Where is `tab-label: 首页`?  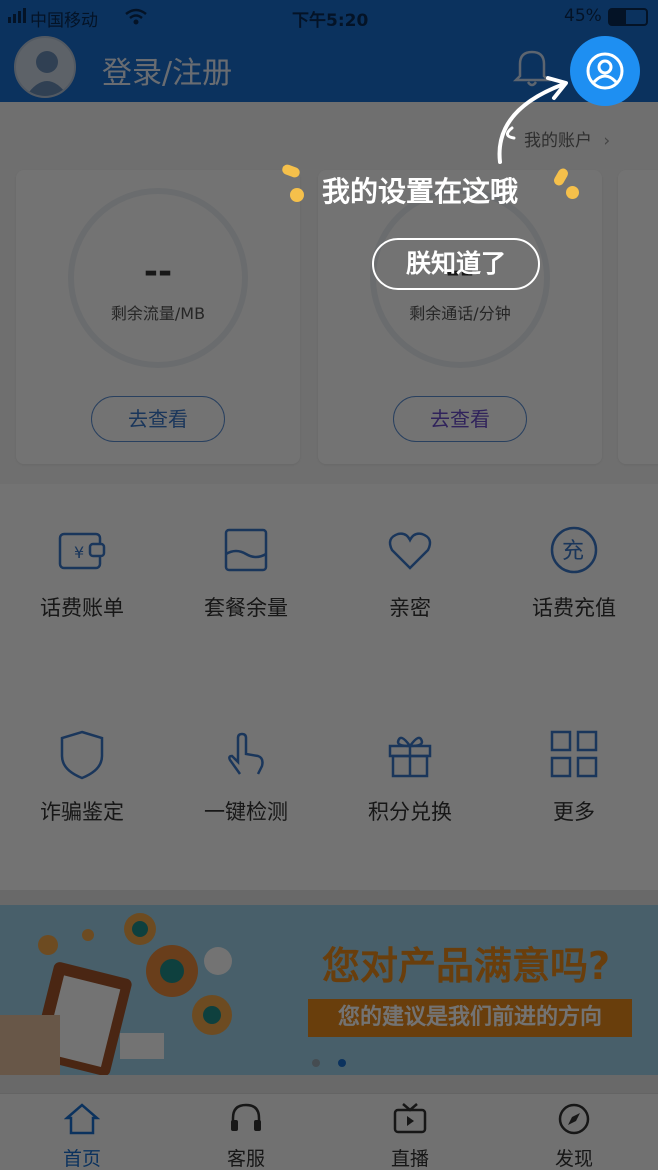
tab-label: 首页 is located at coordinates (81, 1159).